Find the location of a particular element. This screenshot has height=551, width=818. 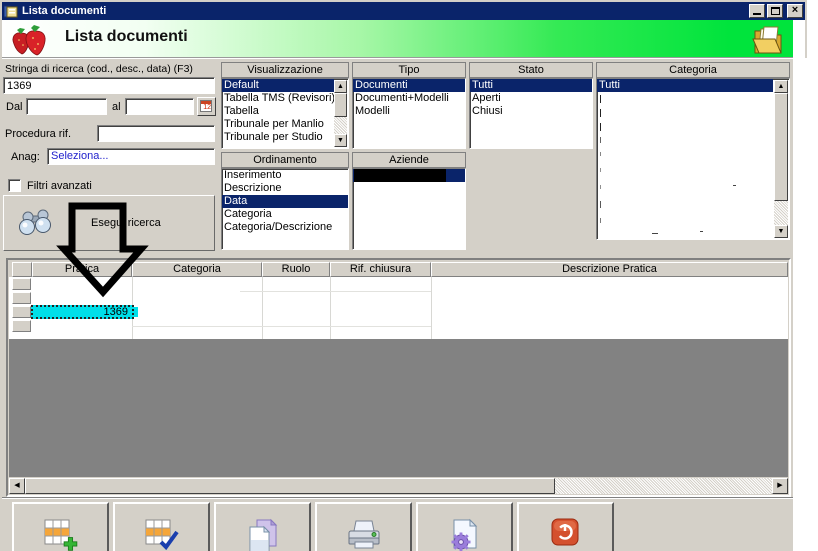

filtri-avanzati-checkbox is located at coordinates (14, 185).